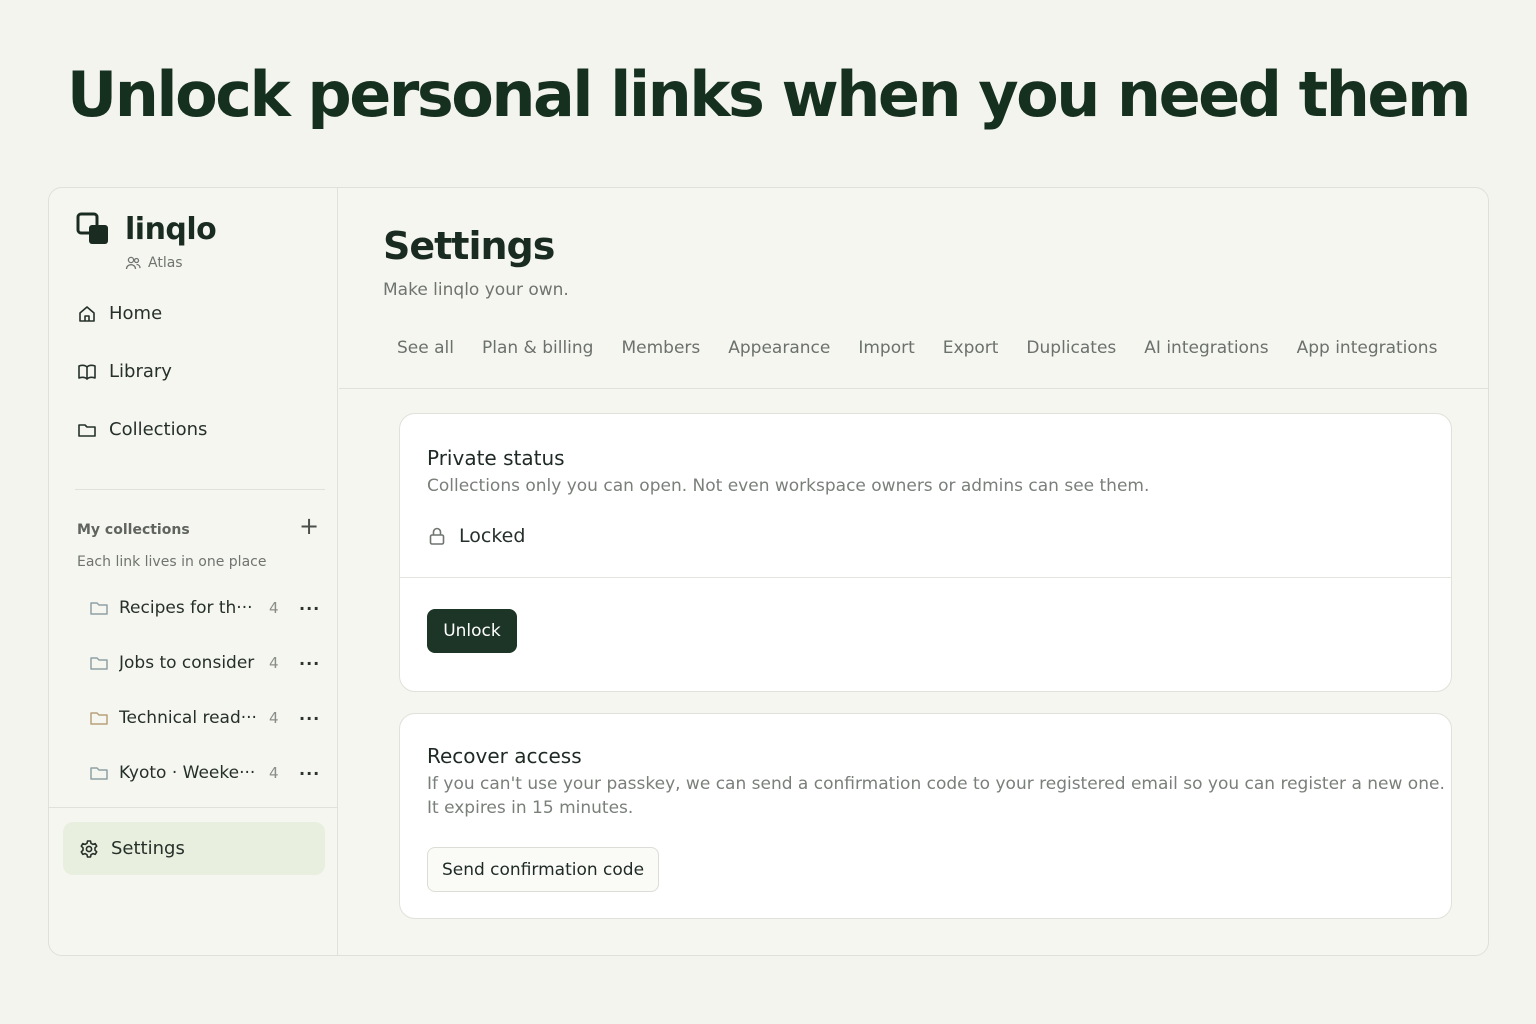  I want to click on sidebar-item-label: Home, so click(136, 313).